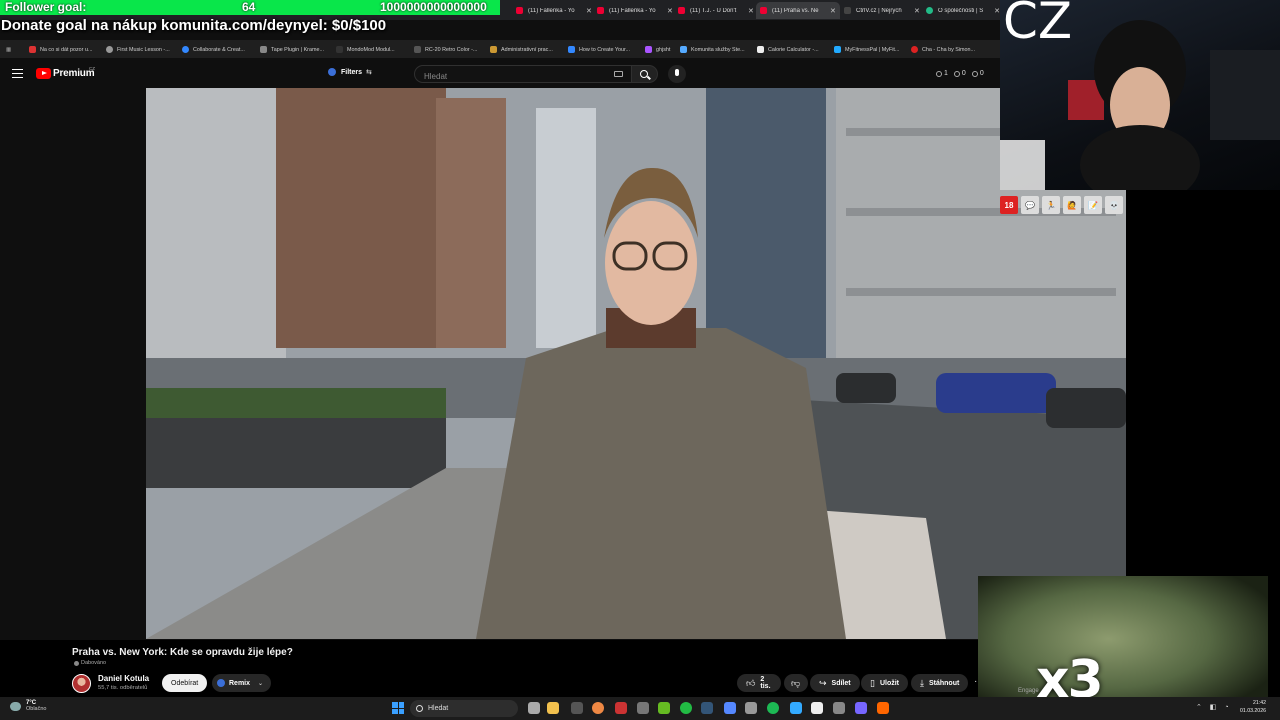  Describe the element at coordinates (618, 74) in the screenshot. I see `keyboard-icon` at that location.